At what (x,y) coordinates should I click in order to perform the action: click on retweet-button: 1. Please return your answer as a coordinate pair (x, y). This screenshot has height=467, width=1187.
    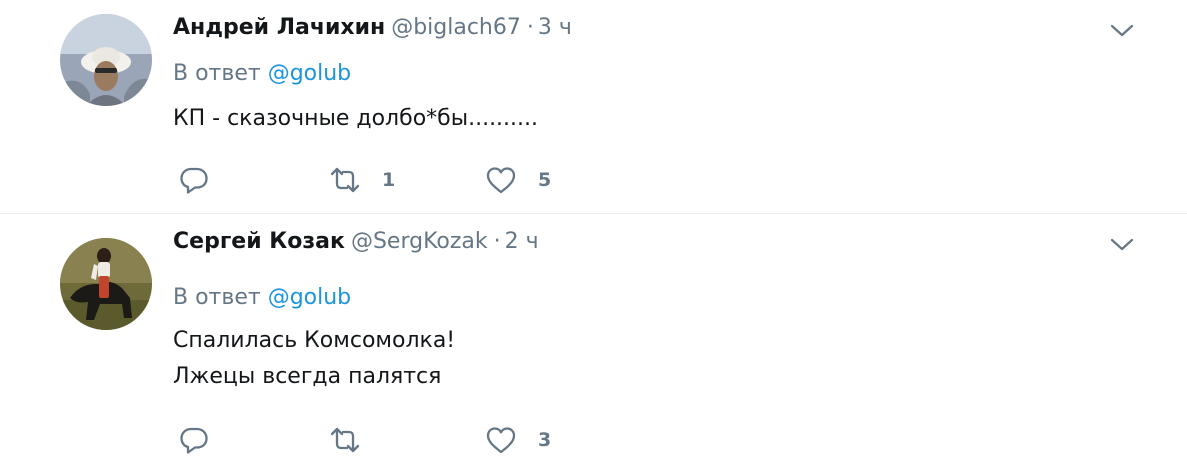
    Looking at the image, I should click on (362, 180).